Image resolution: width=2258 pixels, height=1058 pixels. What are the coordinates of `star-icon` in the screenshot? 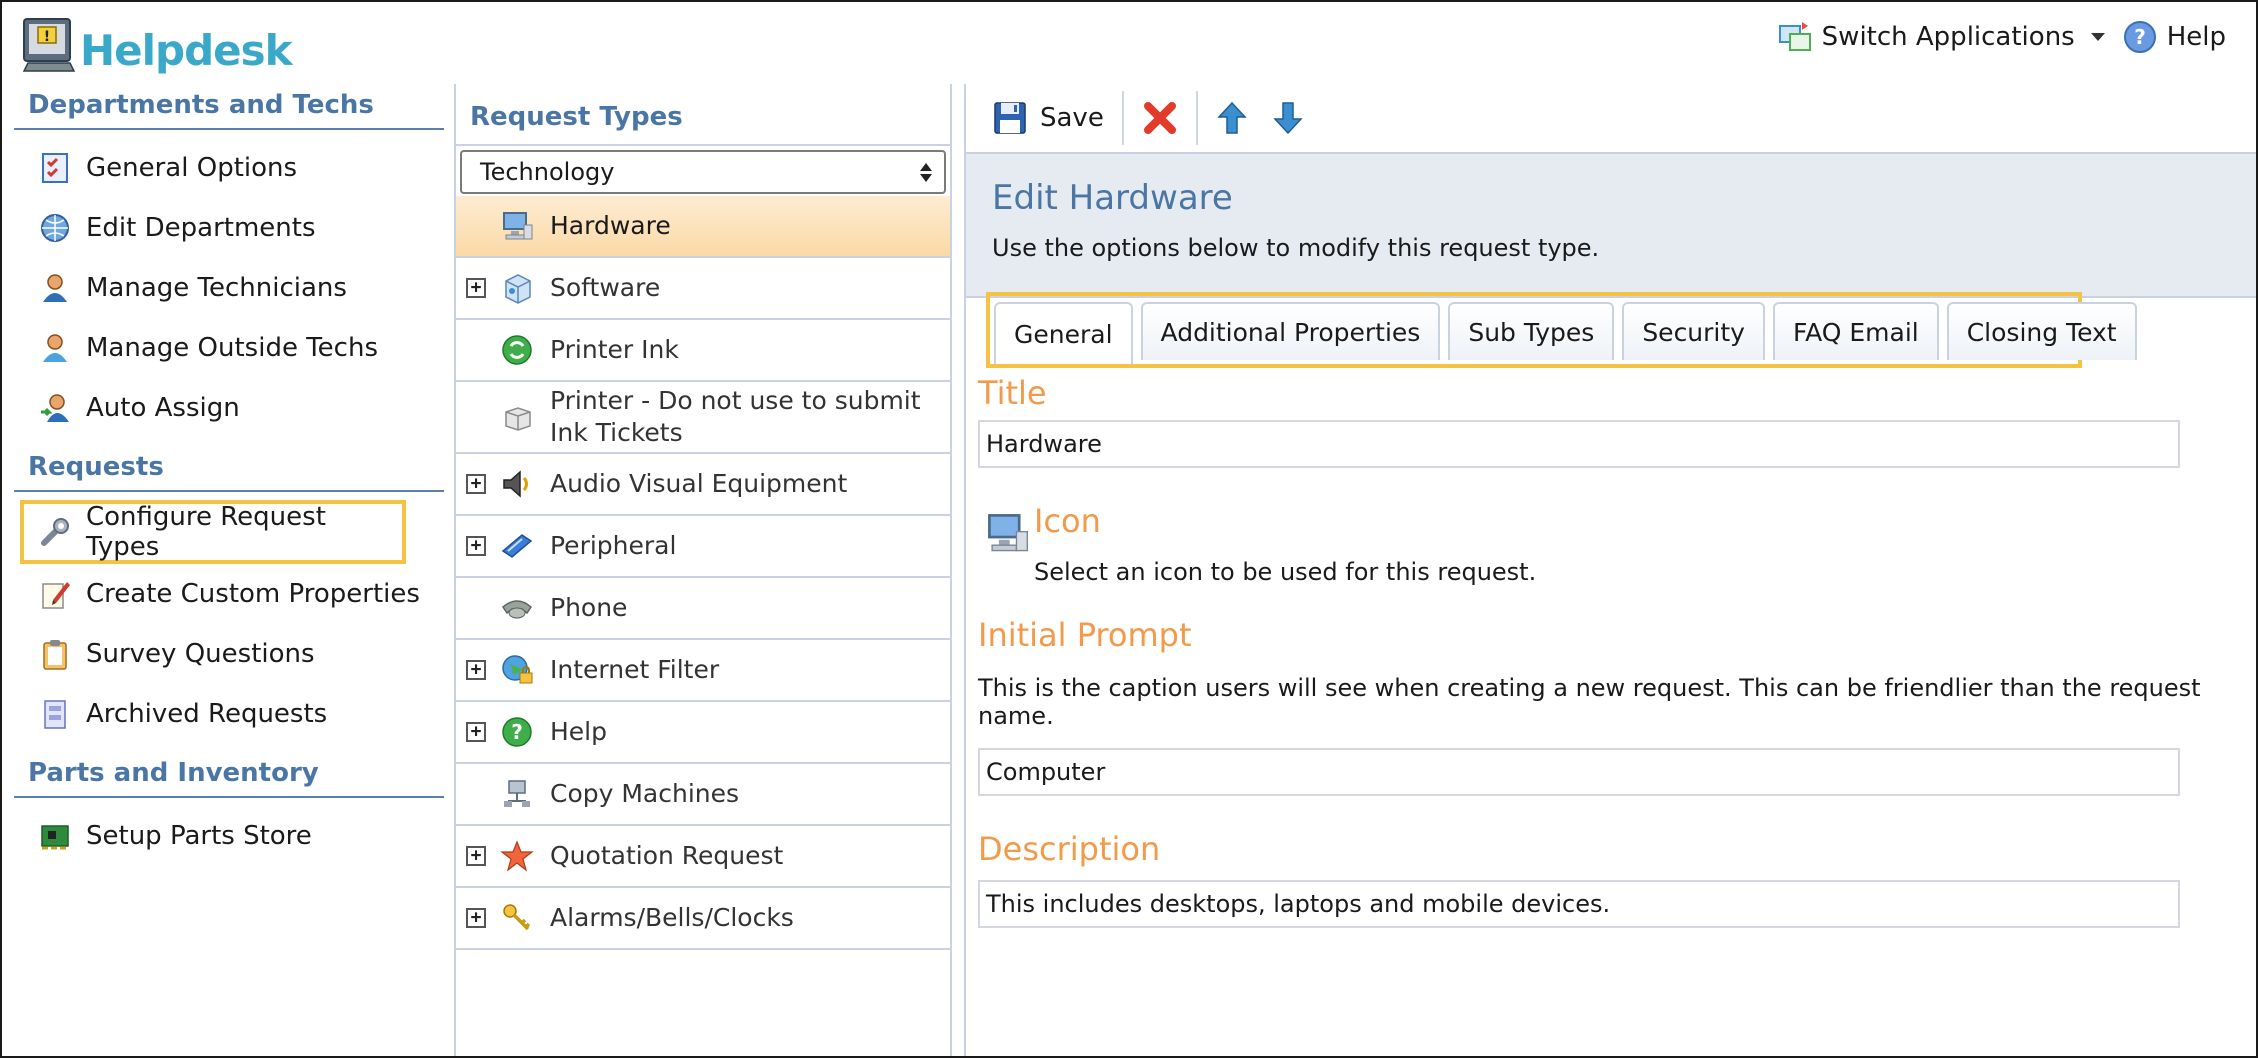 It's located at (517, 856).